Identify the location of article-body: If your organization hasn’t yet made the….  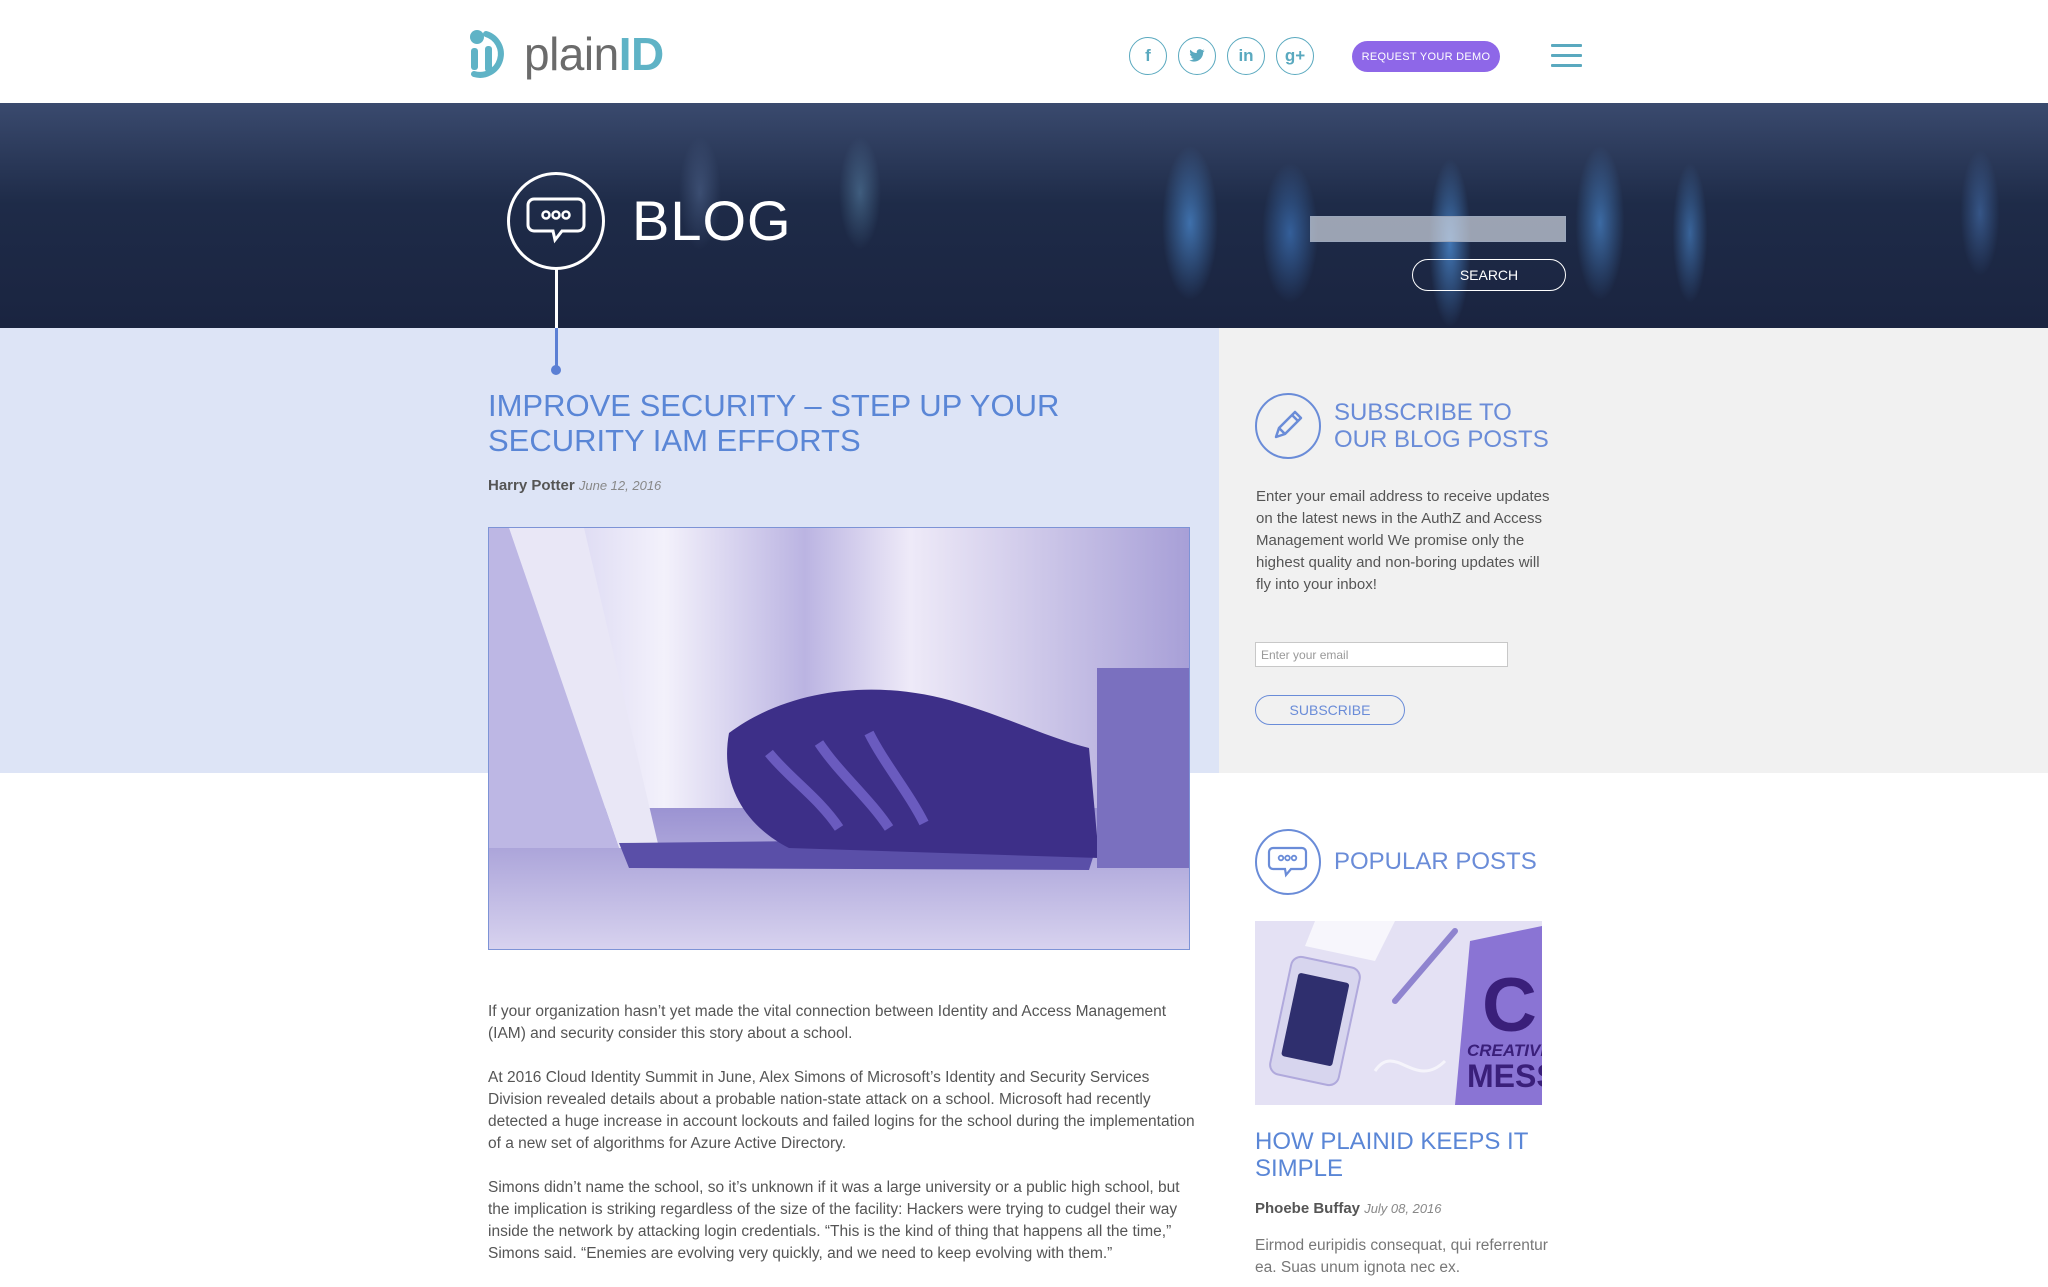
(843, 1144).